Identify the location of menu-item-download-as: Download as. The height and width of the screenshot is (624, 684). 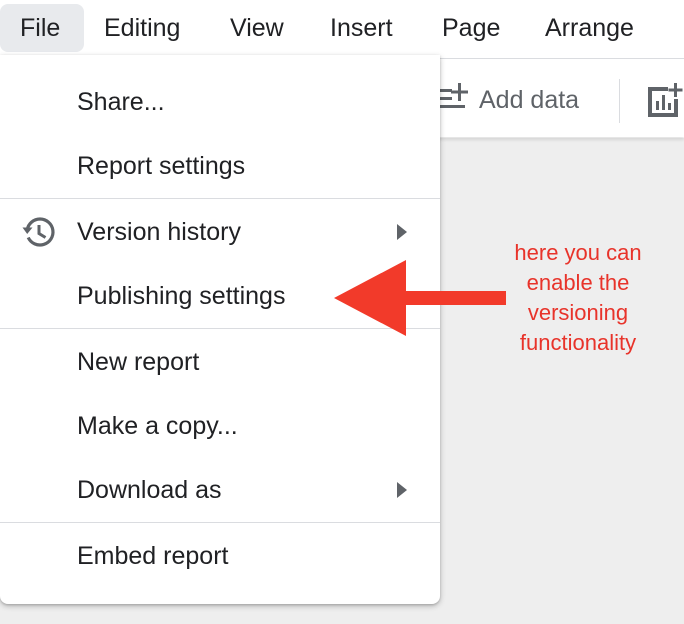
(220, 490).